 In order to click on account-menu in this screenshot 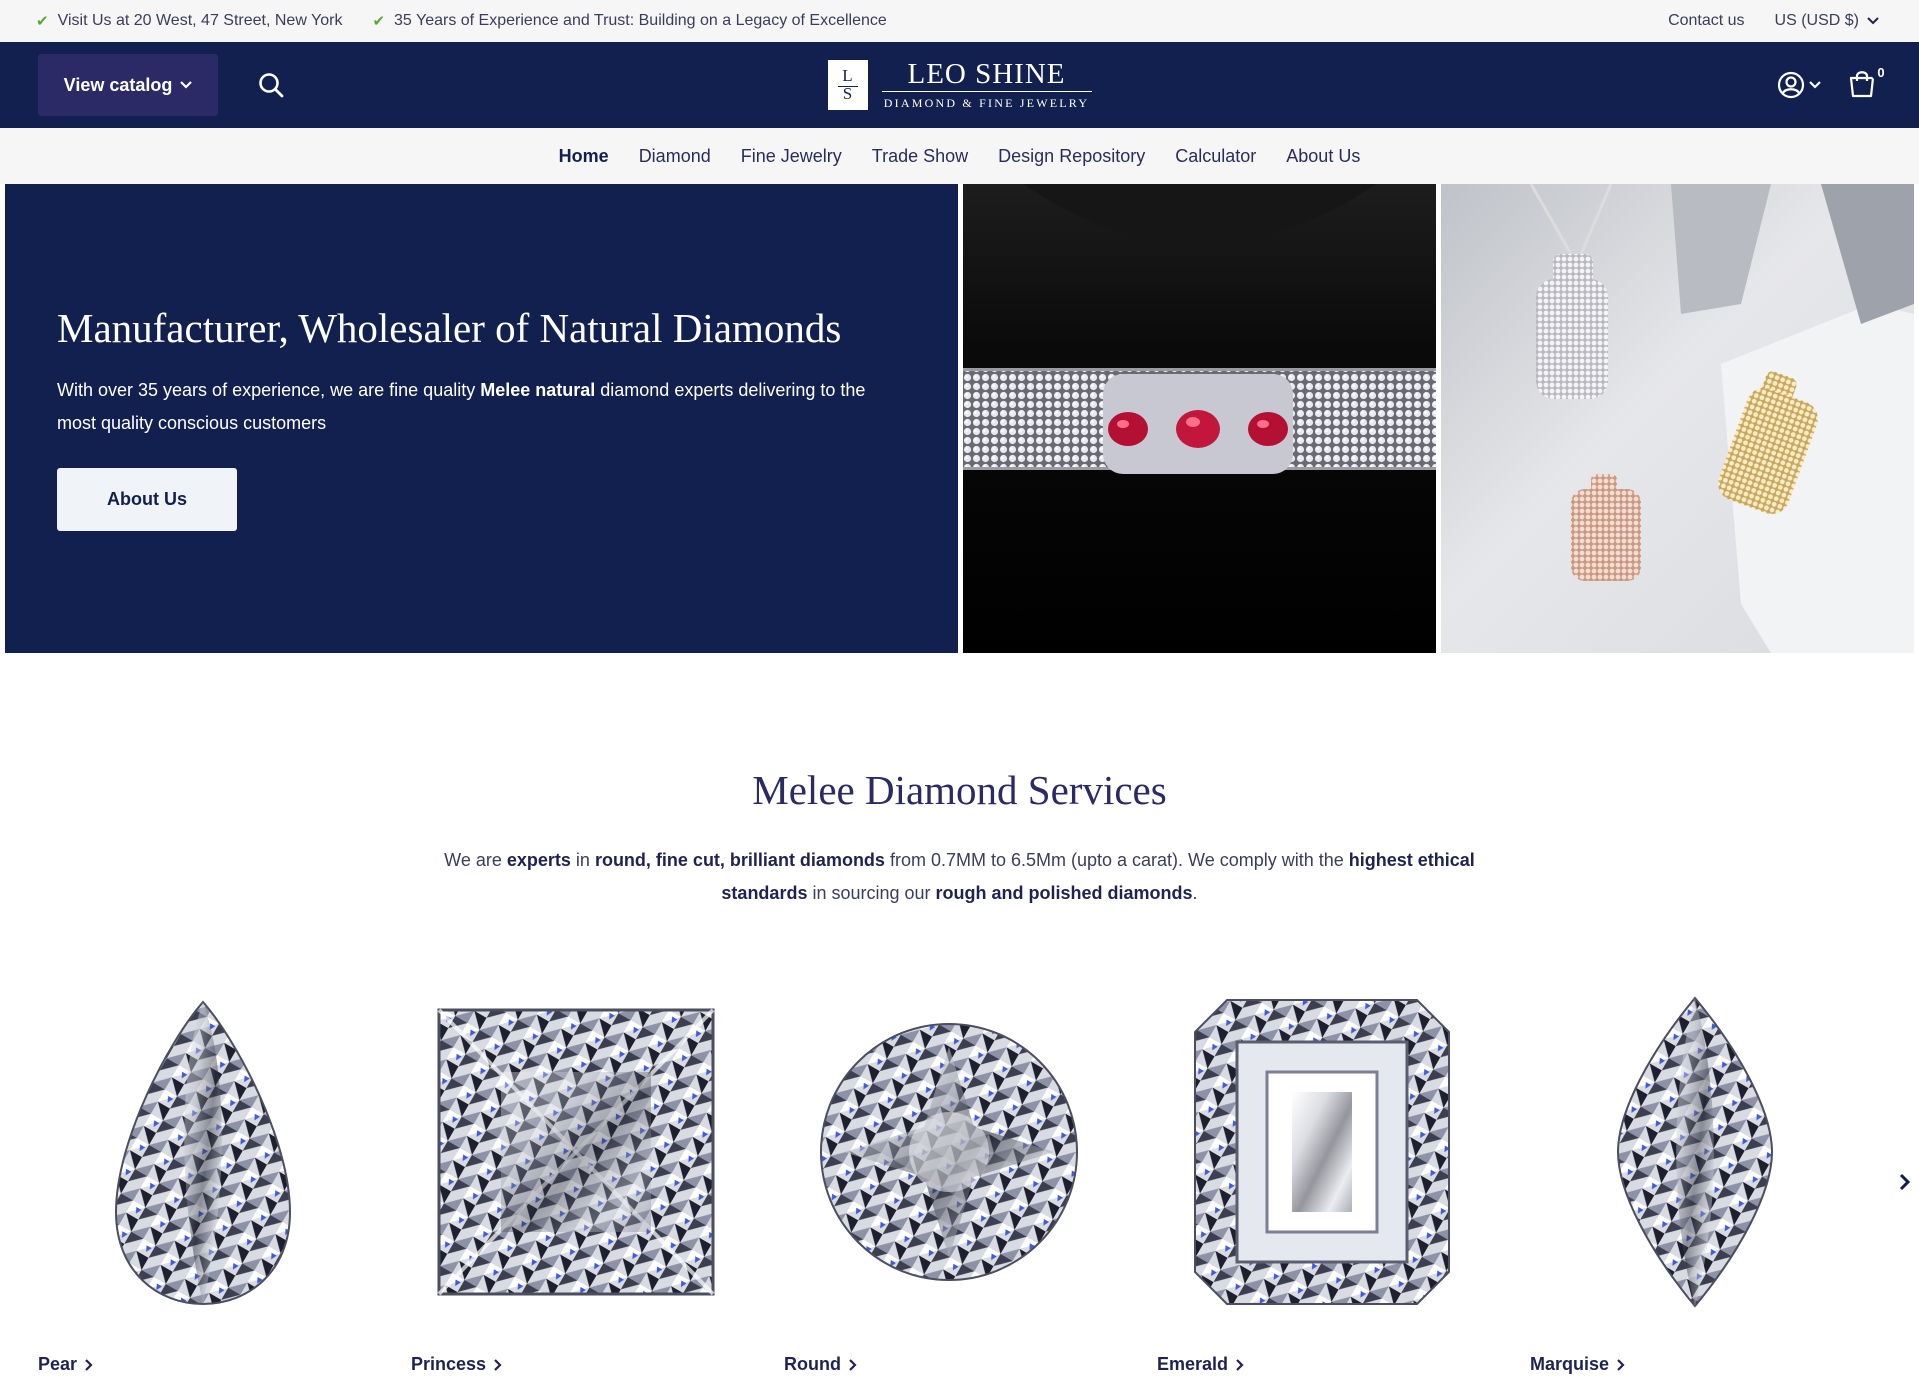, I will do `click(1799, 85)`.